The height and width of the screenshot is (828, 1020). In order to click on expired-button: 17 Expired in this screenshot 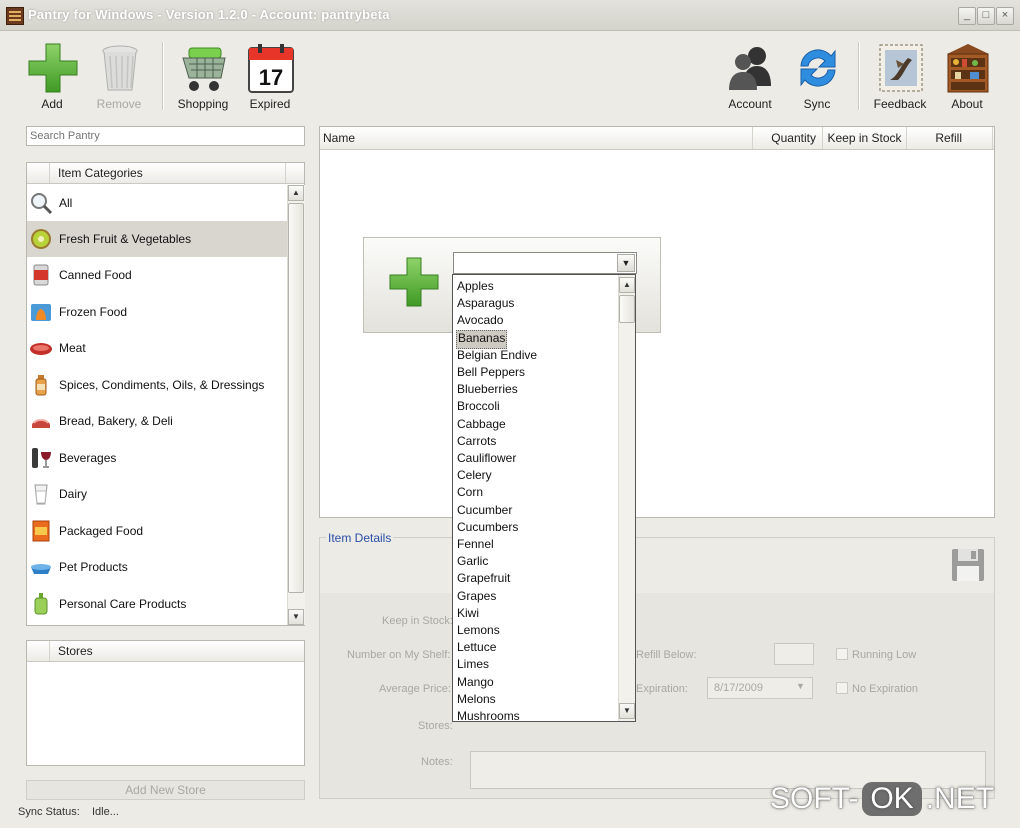, I will do `click(270, 76)`.